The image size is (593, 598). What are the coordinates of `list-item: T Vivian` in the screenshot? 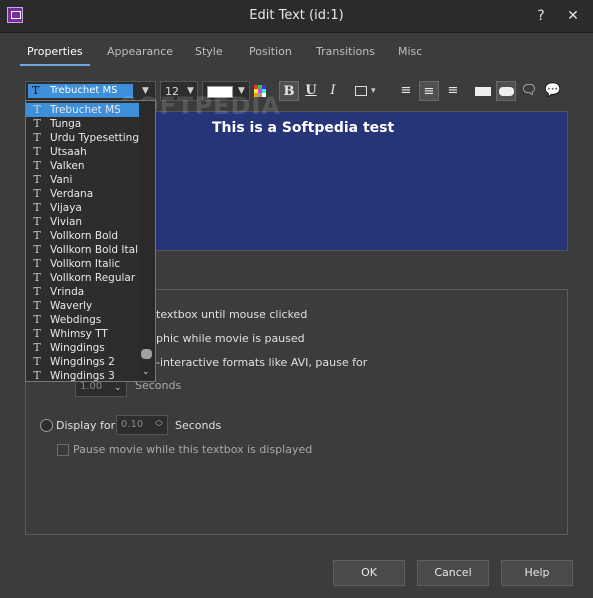 It's located at (83, 222).